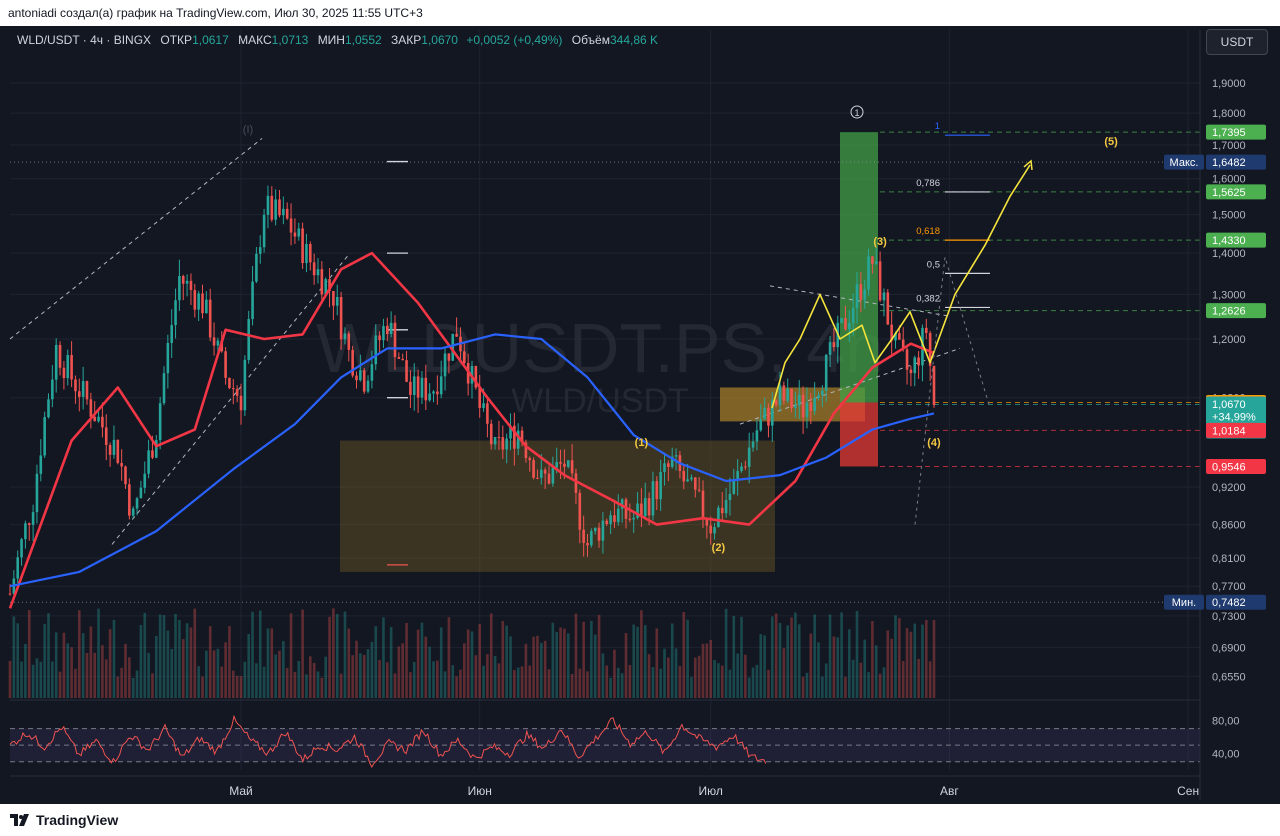 This screenshot has height=836, width=1280. I want to click on circle-wave-label: 1, so click(856, 113).